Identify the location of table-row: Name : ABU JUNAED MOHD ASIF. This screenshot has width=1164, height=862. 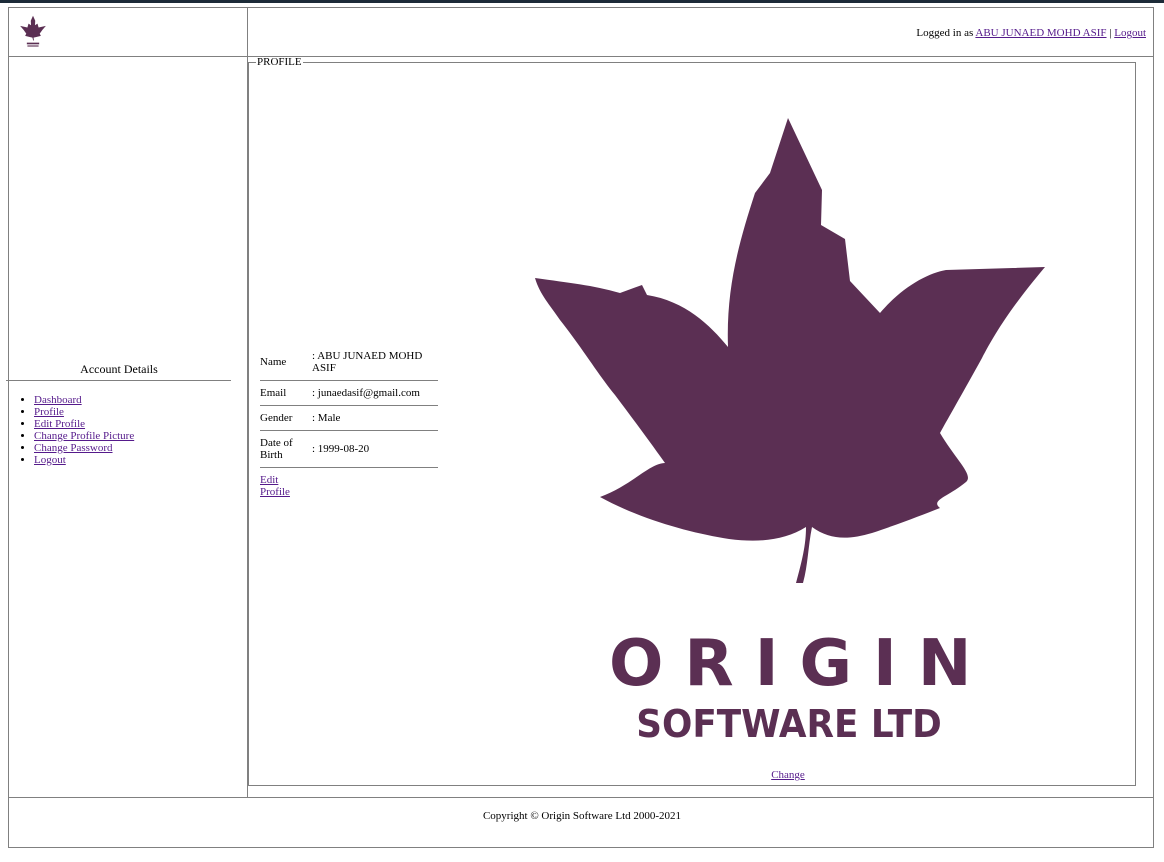
(349, 362).